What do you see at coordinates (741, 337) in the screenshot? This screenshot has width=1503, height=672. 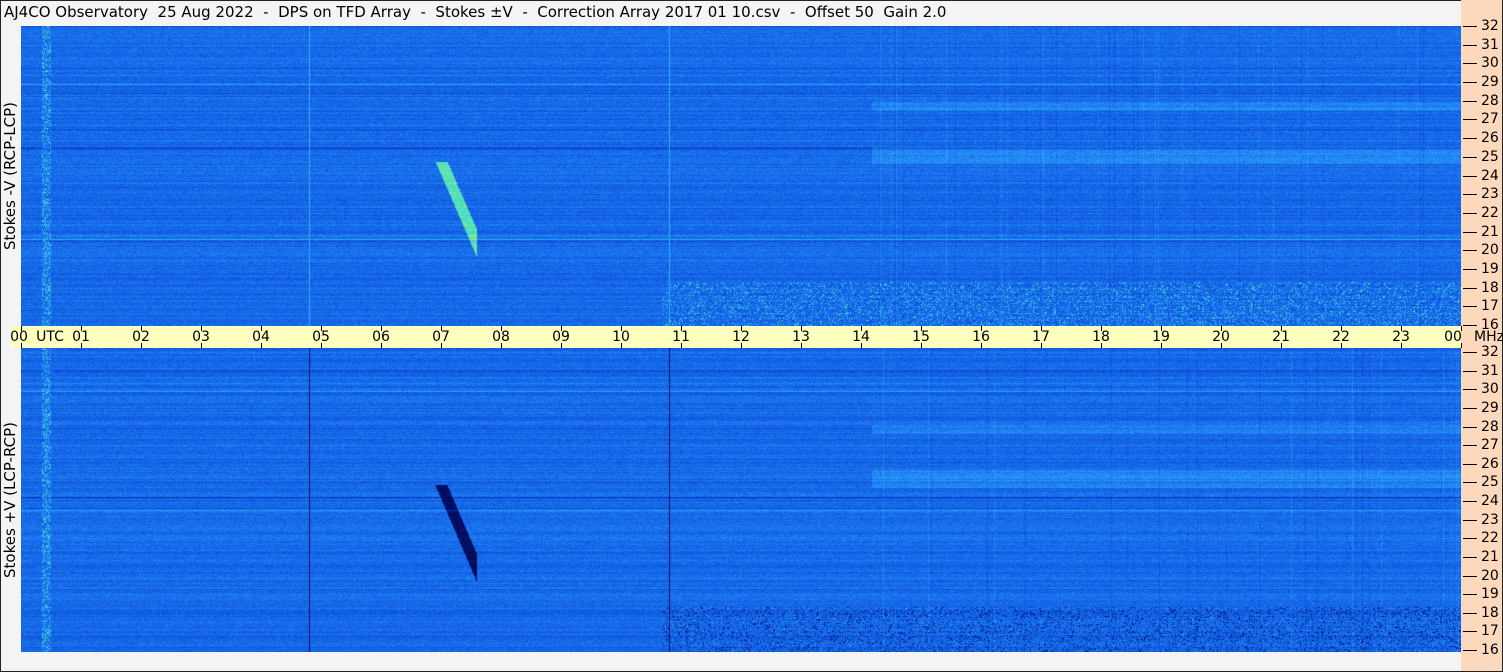 I see `x-tick-label: 12` at bounding box center [741, 337].